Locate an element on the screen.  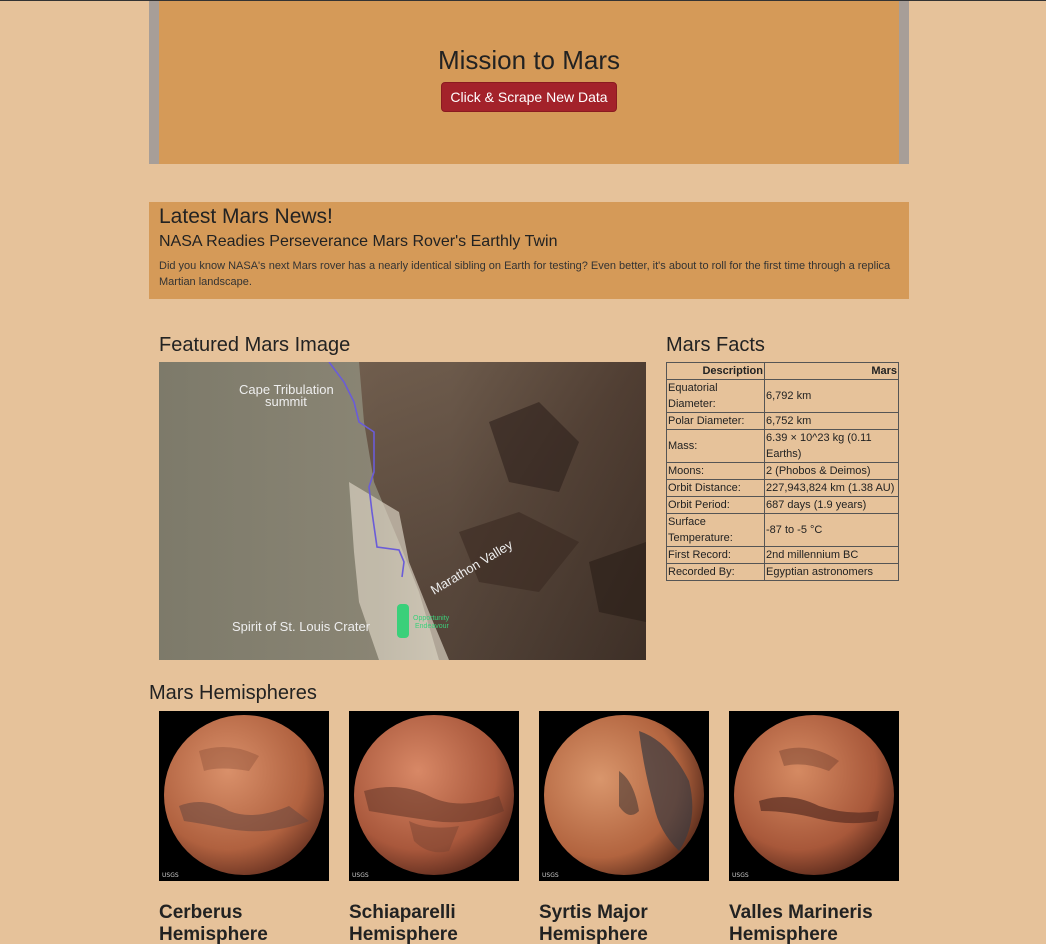
table-row: Recorded By: Egyptian astronomers is located at coordinates (782, 572).